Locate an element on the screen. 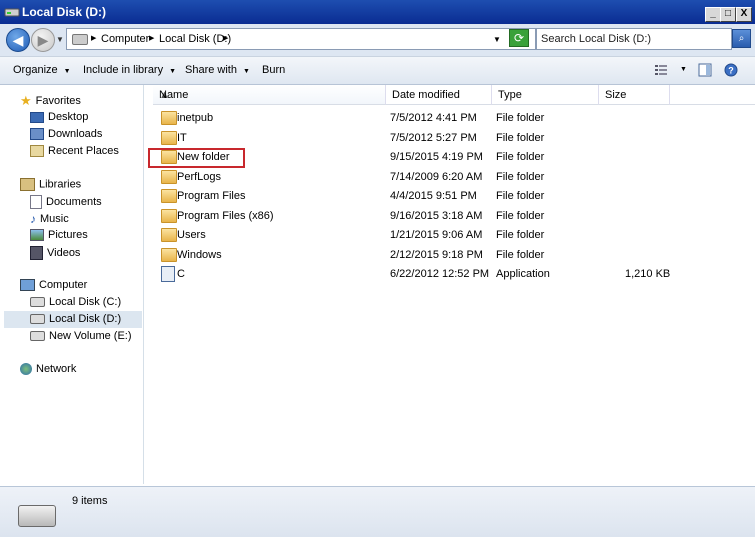  breadcrumb-local-disk-d: Local Disk (D:) is located at coordinates (195, 39).